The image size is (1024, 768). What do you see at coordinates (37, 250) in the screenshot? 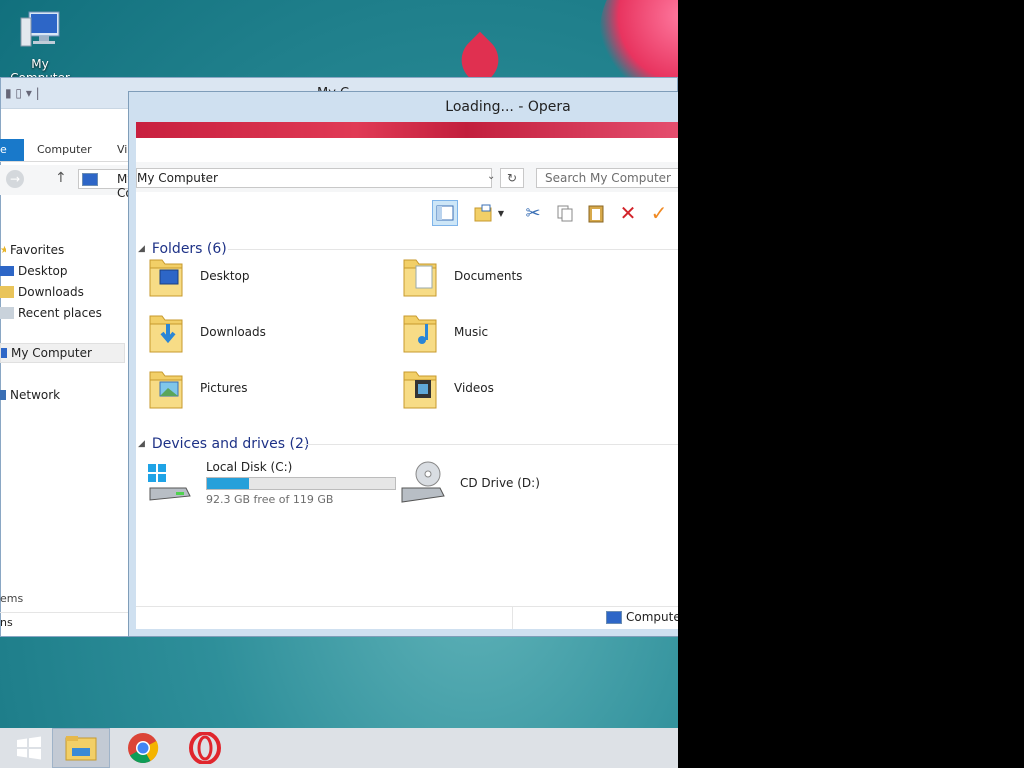
I see `nav-favorites-label: Favorites` at bounding box center [37, 250].